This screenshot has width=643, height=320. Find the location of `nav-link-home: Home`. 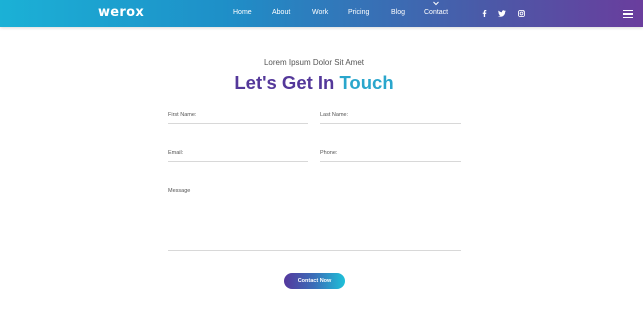

nav-link-home: Home is located at coordinates (242, 12).